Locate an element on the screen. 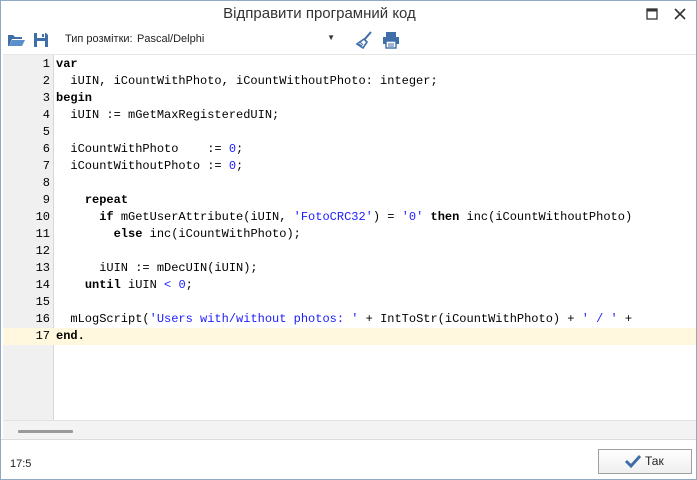 The height and width of the screenshot is (480, 697). code-line: 17 end. is located at coordinates (349, 336).